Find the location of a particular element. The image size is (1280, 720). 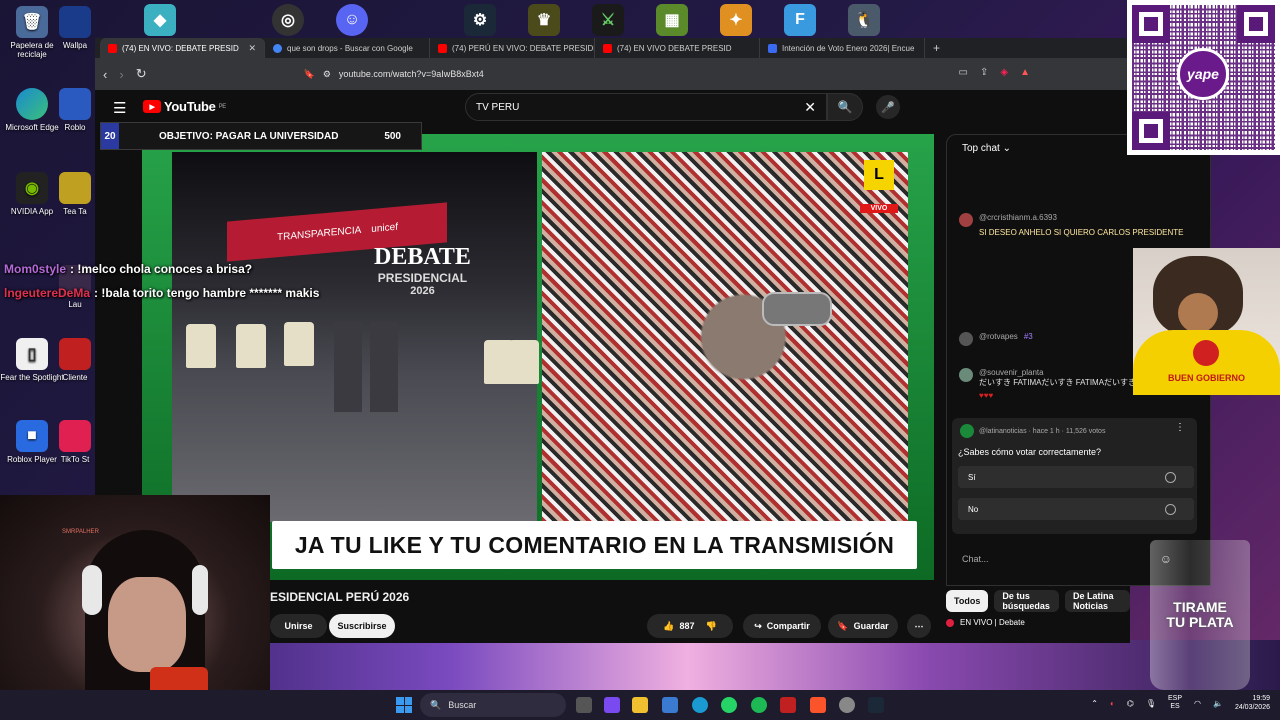

desktop-icon-tiktok: TikTo St is located at coordinates (75, 442).